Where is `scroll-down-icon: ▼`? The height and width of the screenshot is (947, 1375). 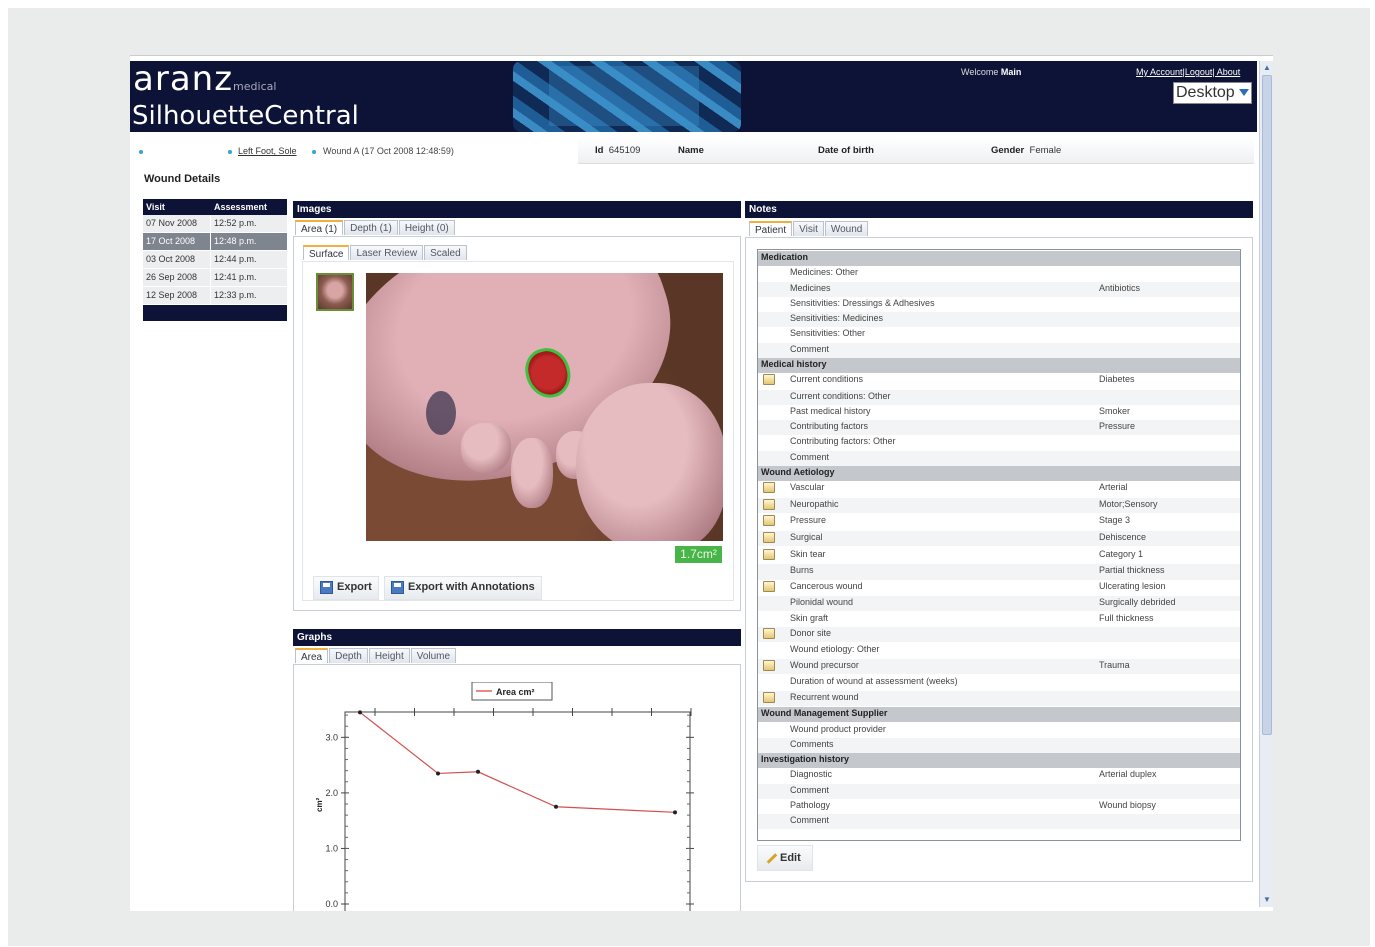 scroll-down-icon: ▼ is located at coordinates (1267, 900).